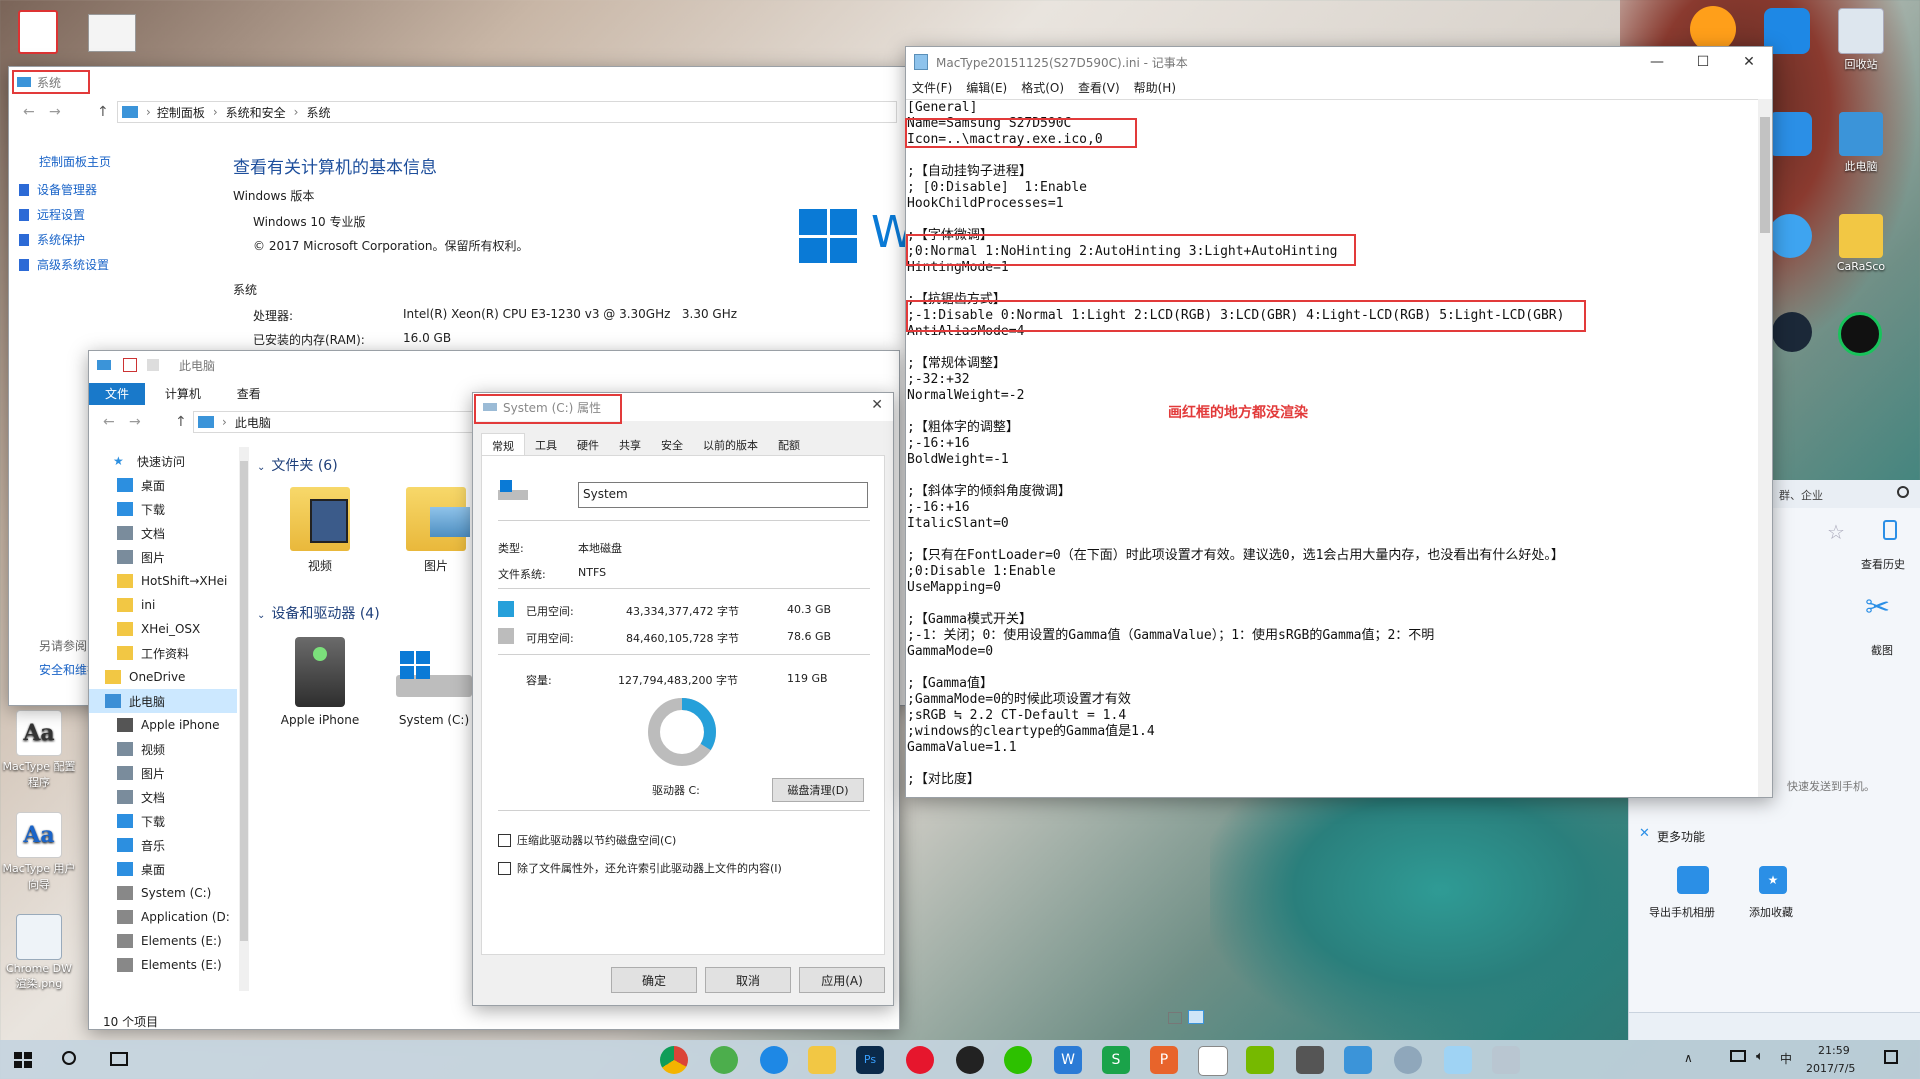 This screenshot has height=1079, width=1920. What do you see at coordinates (1155, 89) in the screenshot?
I see `menu-help: 帮助(H)` at bounding box center [1155, 89].